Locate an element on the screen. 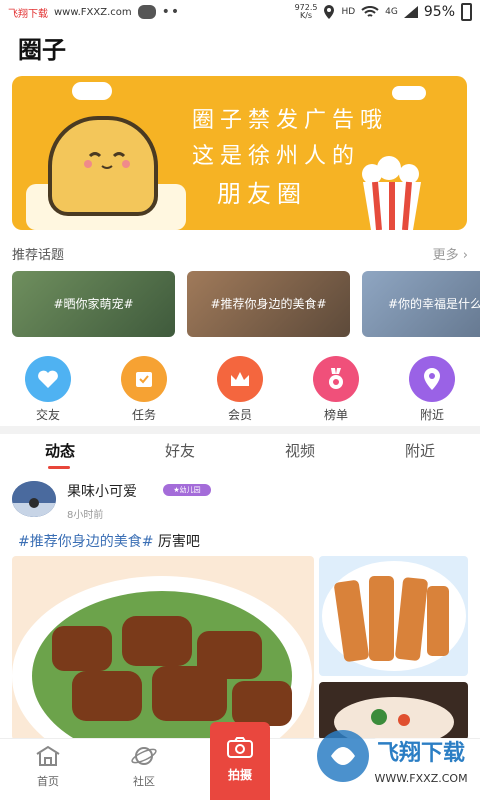  topic-card-happiness: #你的幸福是什么 is located at coordinates (421, 304).